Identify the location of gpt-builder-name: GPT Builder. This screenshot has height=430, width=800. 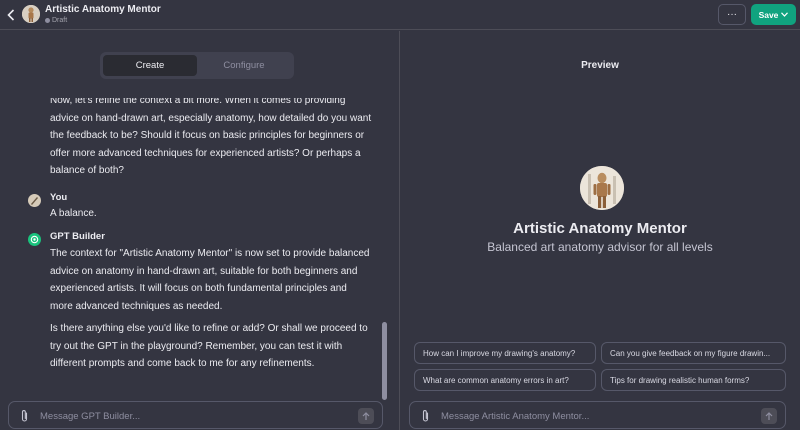
(77, 236).